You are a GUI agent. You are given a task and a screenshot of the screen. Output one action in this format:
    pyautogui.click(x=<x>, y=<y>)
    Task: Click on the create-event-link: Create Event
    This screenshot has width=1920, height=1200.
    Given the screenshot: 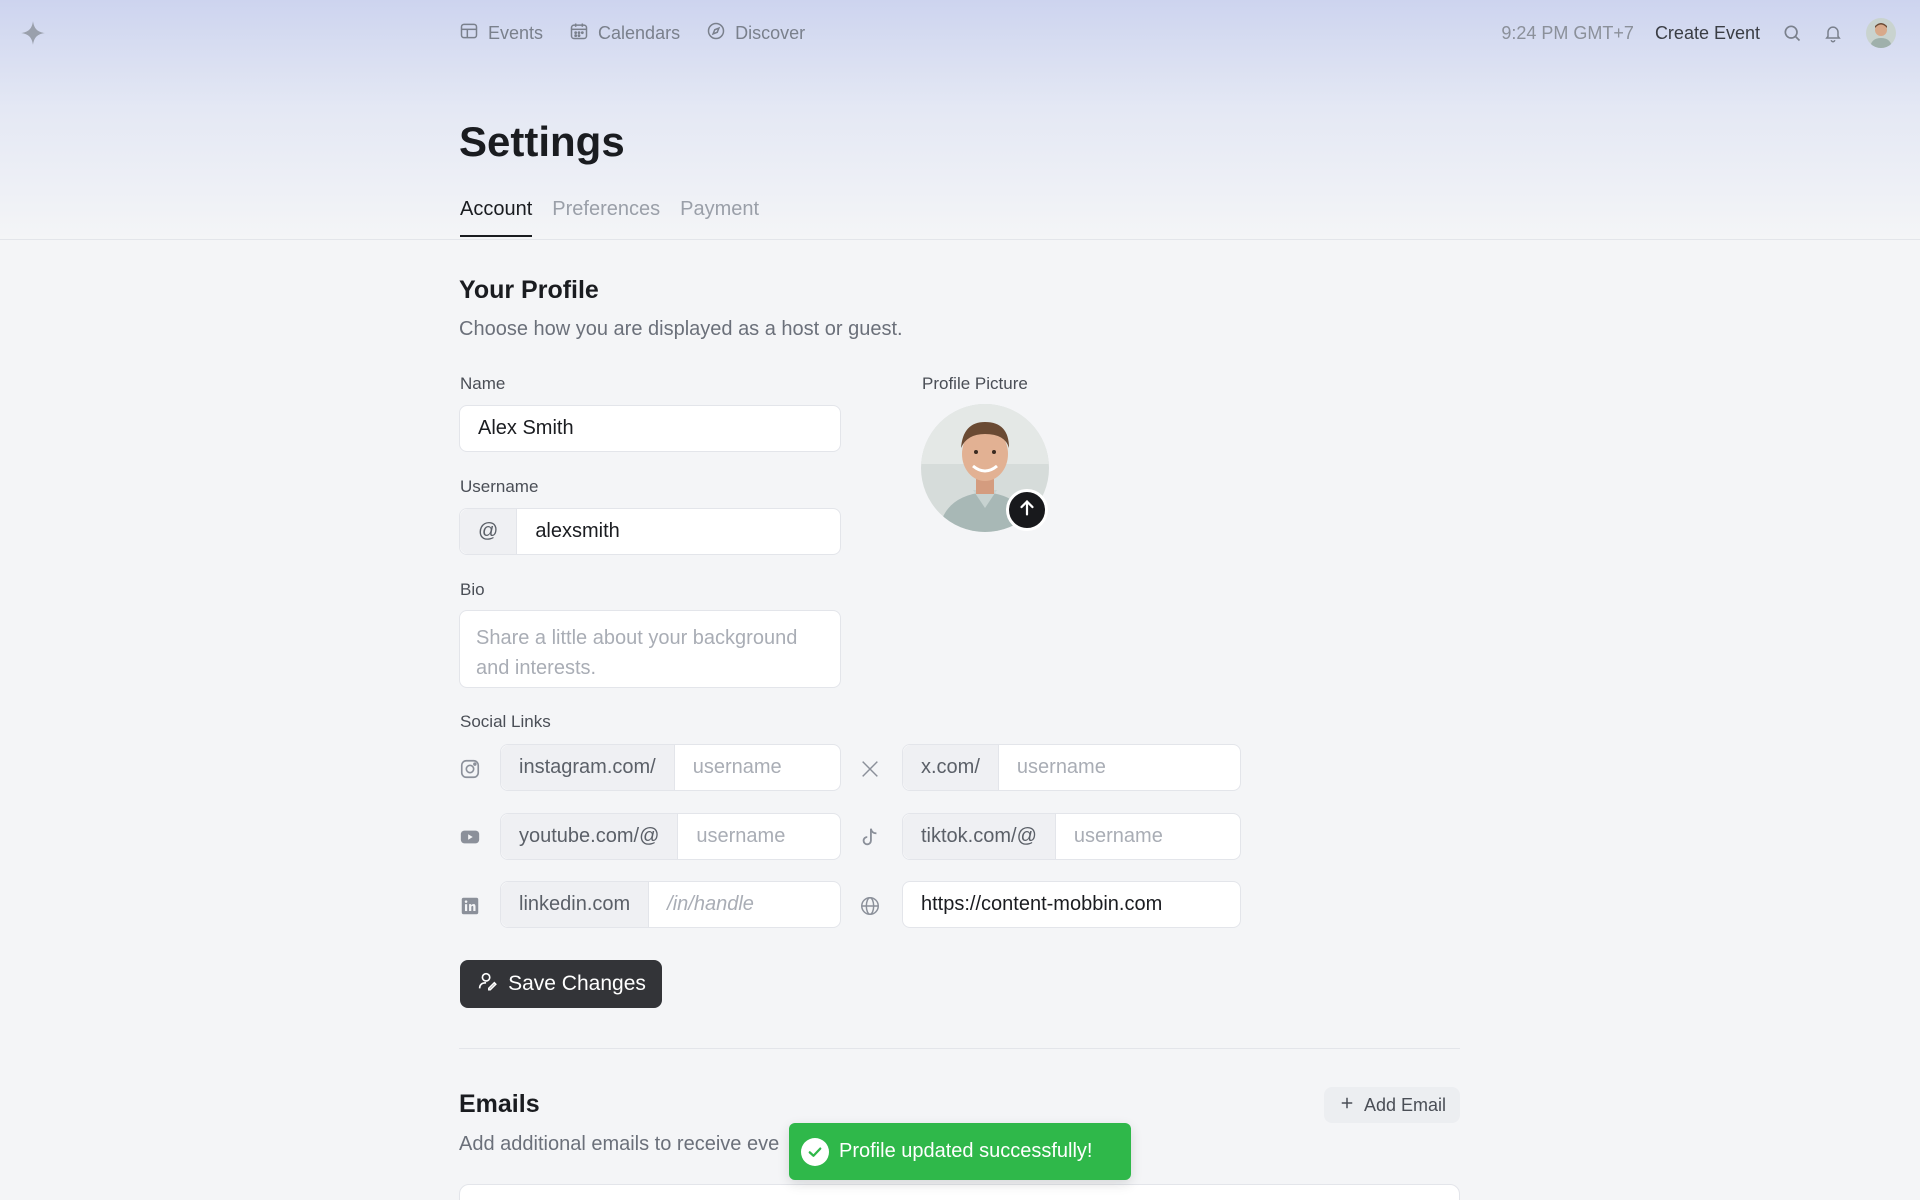 What is the action you would take?
    pyautogui.click(x=1707, y=33)
    